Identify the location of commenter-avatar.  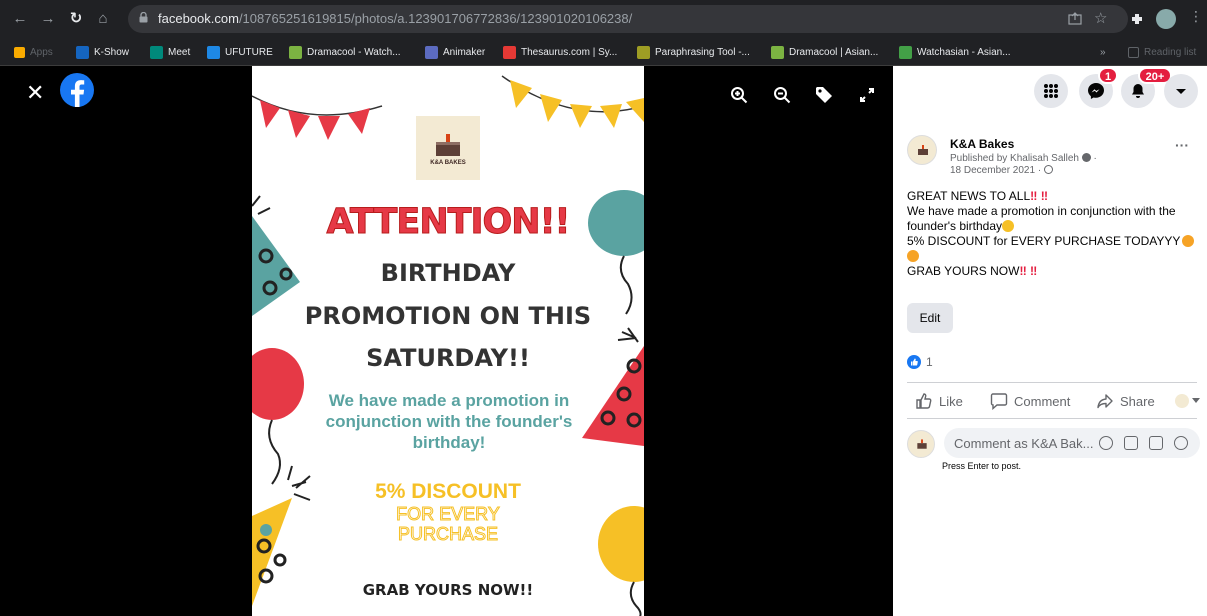
(921, 444).